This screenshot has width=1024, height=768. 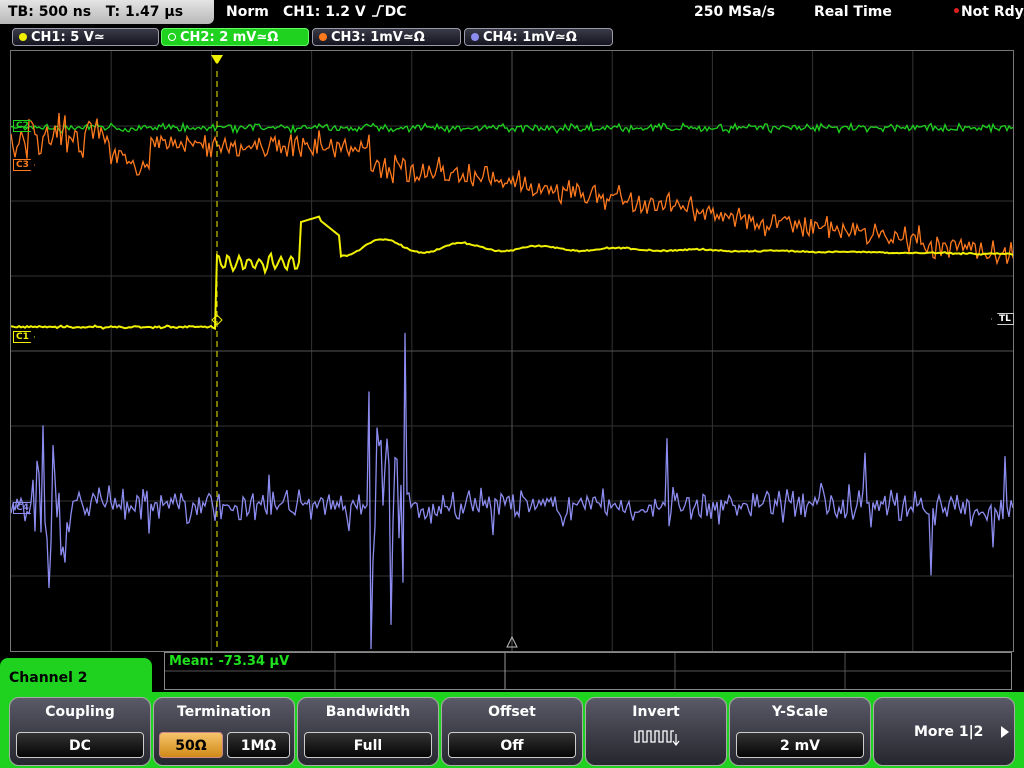 What do you see at coordinates (799, 712) in the screenshot?
I see `yscale-title: Y-Scale` at bounding box center [799, 712].